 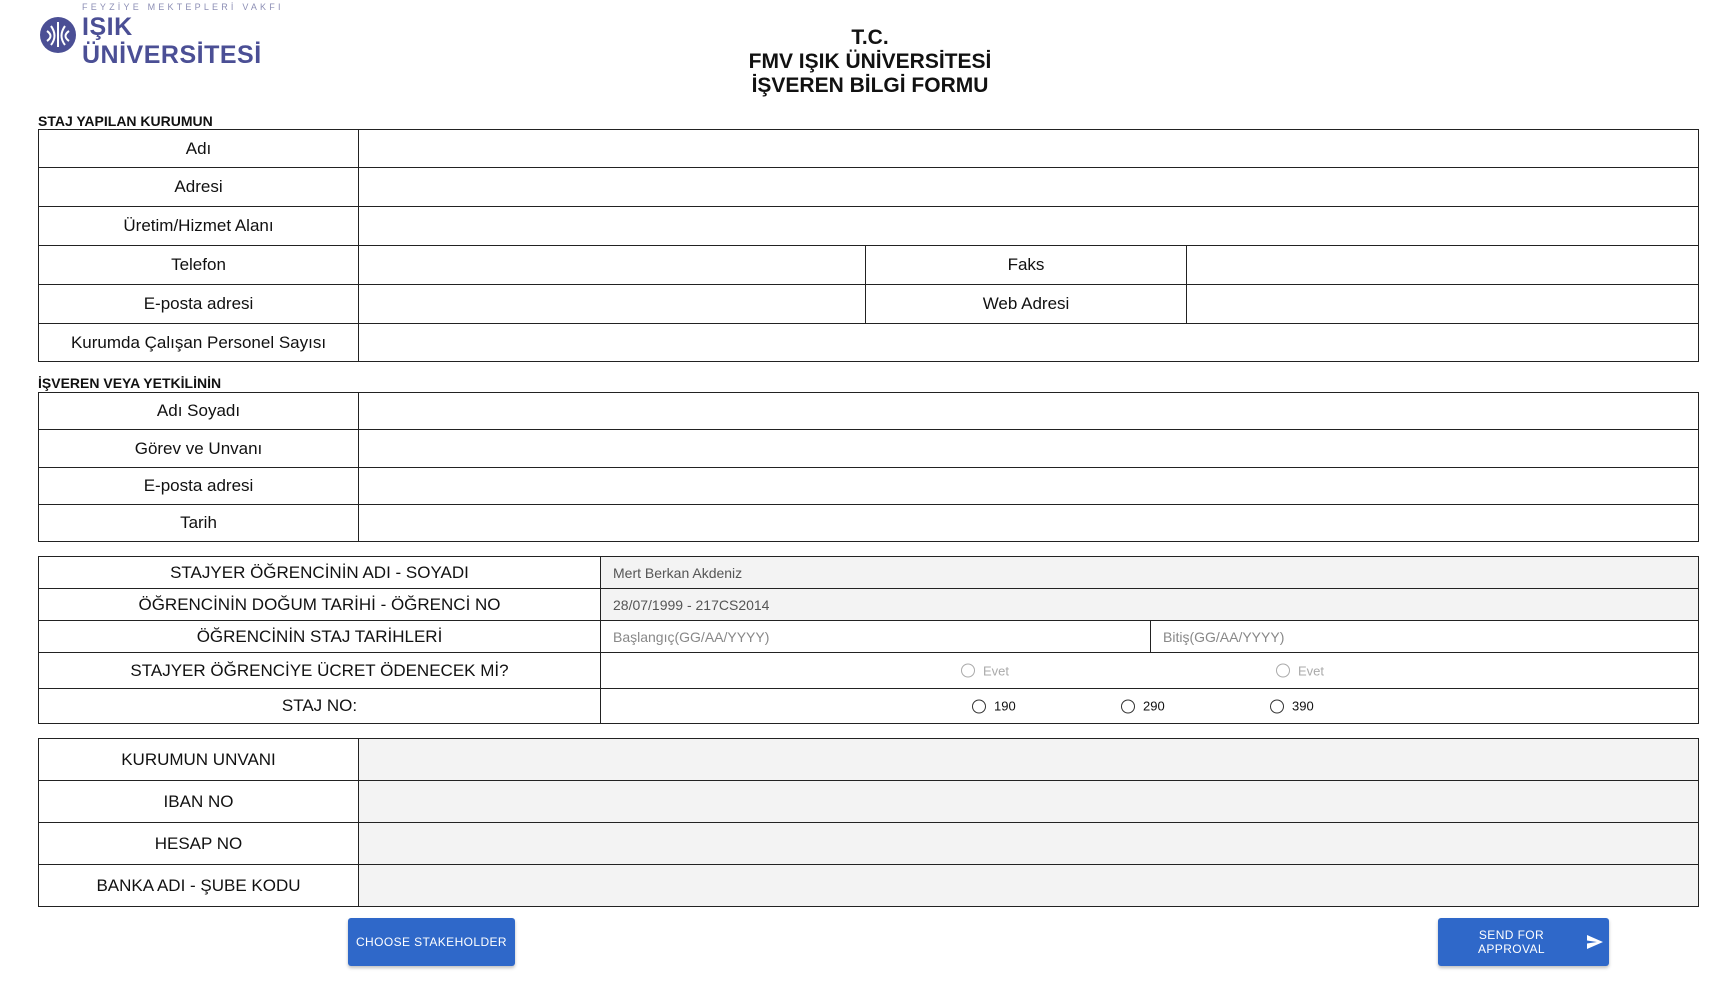 I want to click on fax-input, so click(x=1442, y=265).